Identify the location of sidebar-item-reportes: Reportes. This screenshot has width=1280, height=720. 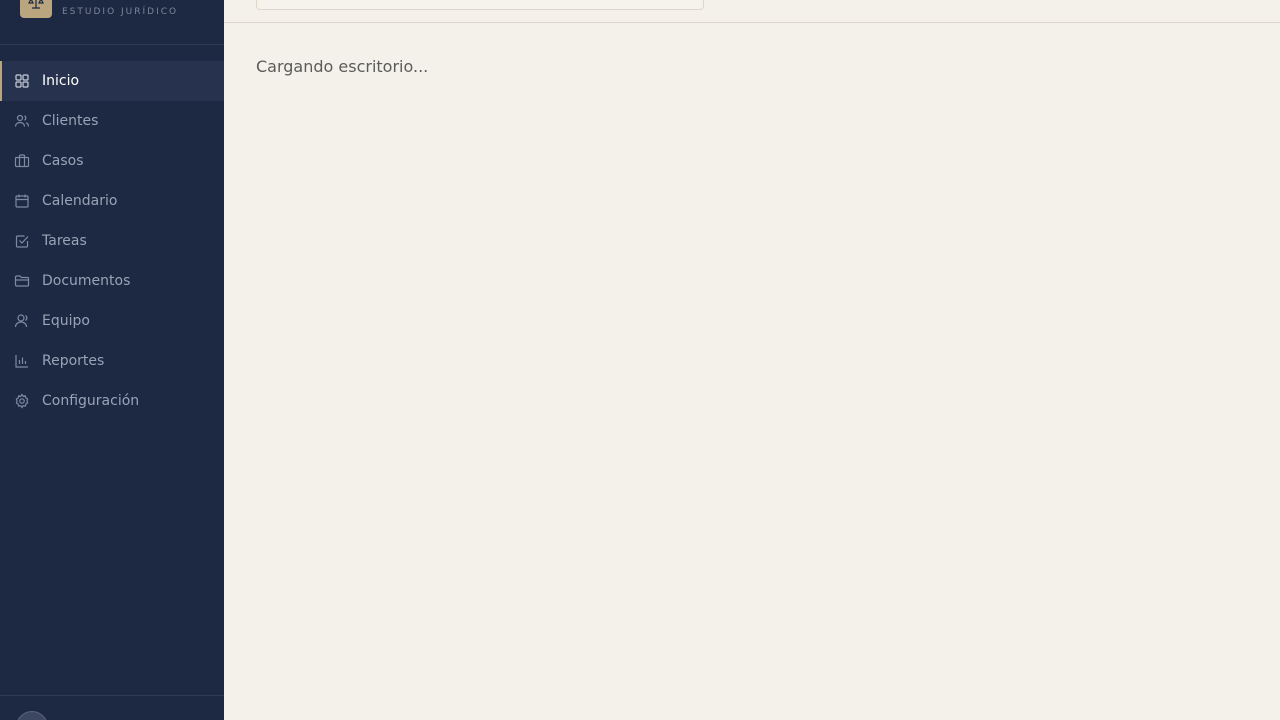
(112, 361).